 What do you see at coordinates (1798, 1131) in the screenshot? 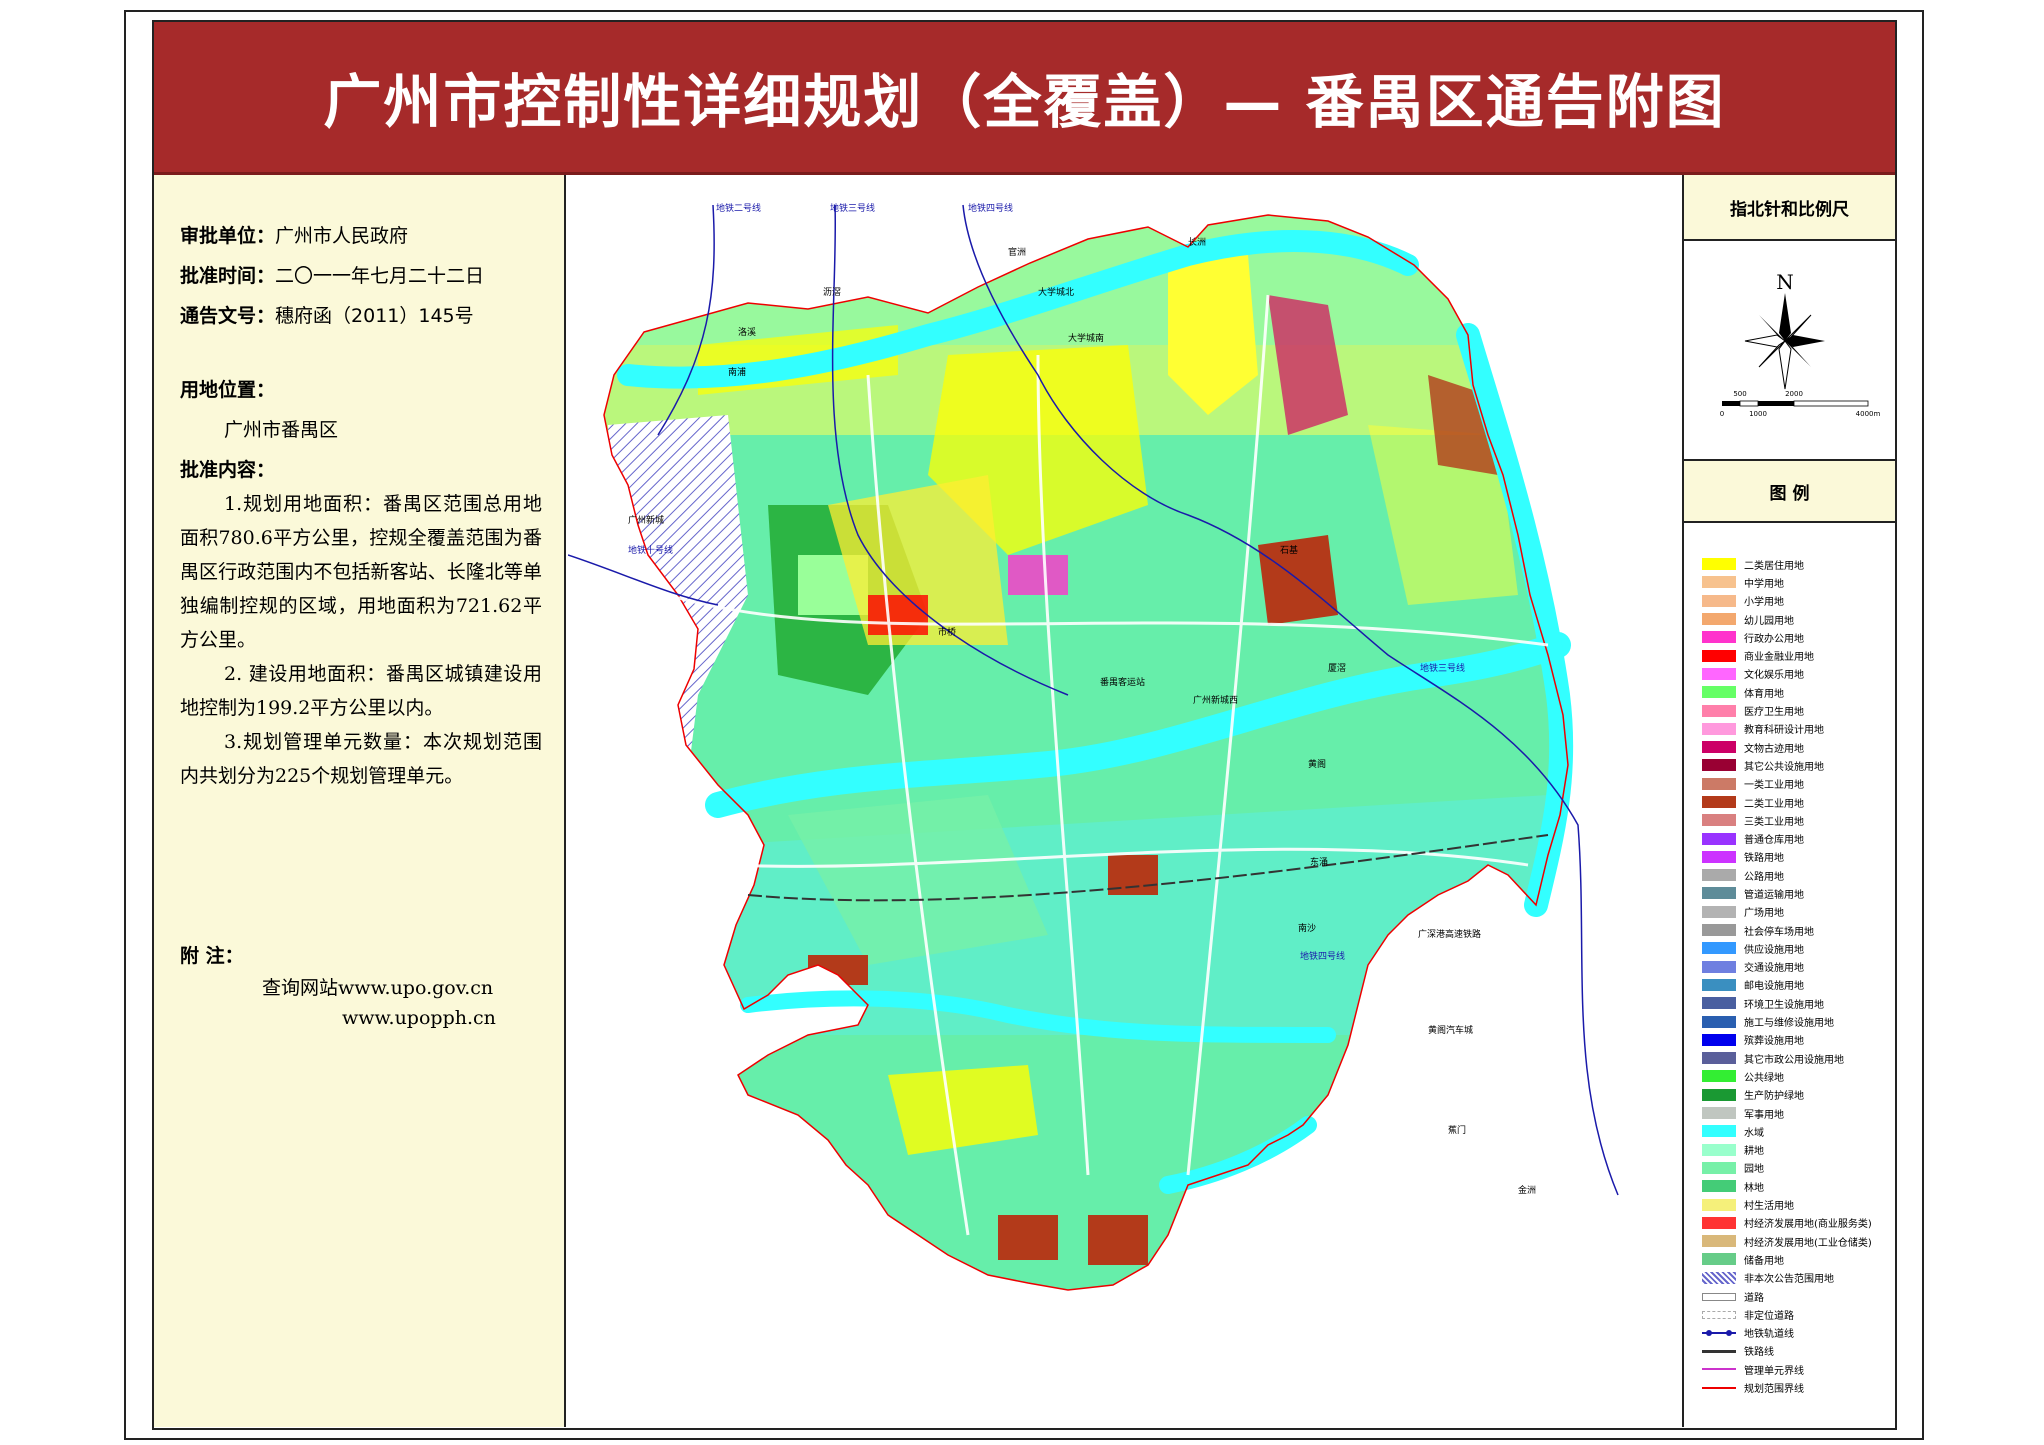
I see `legend-item: 水域` at bounding box center [1798, 1131].